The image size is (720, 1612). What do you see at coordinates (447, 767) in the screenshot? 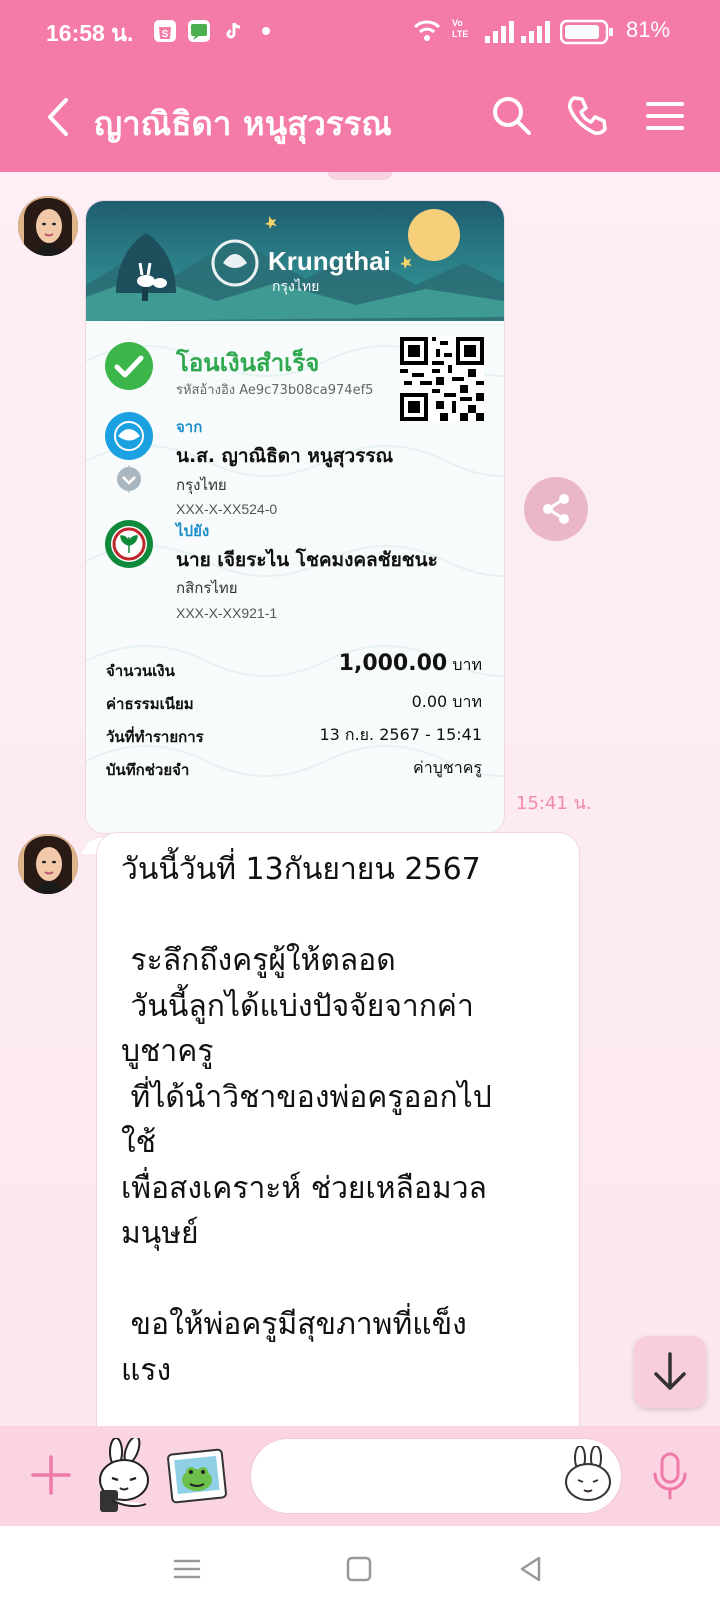
I see `memo-value: ค่าบูชาครู` at bounding box center [447, 767].